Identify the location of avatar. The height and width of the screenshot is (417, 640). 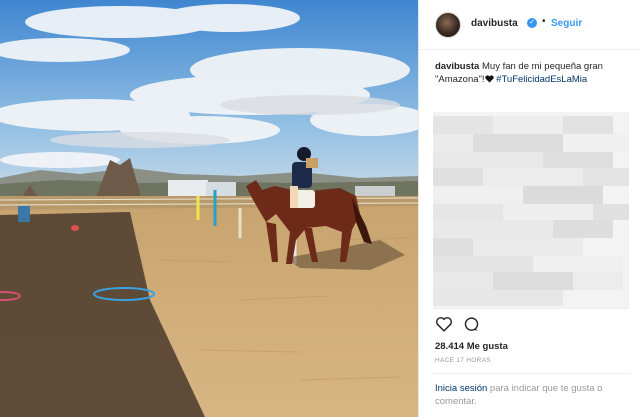
(448, 25).